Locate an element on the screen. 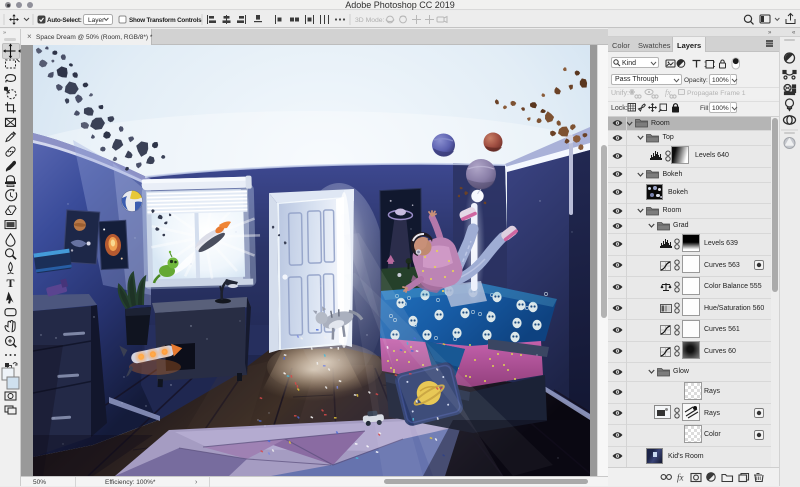  svg-text: 3D Mode: is located at coordinates (370, 20).